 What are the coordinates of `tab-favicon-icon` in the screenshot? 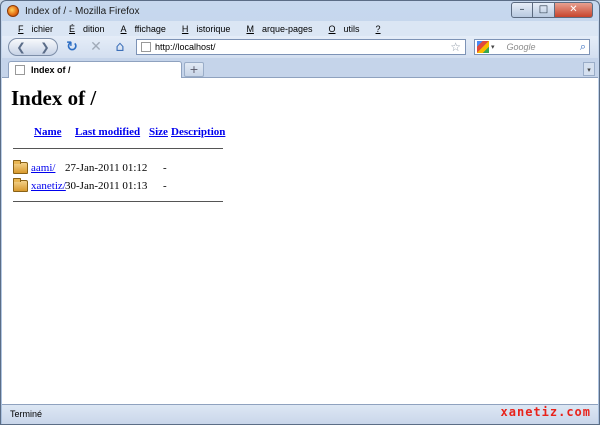 It's located at (20, 70).